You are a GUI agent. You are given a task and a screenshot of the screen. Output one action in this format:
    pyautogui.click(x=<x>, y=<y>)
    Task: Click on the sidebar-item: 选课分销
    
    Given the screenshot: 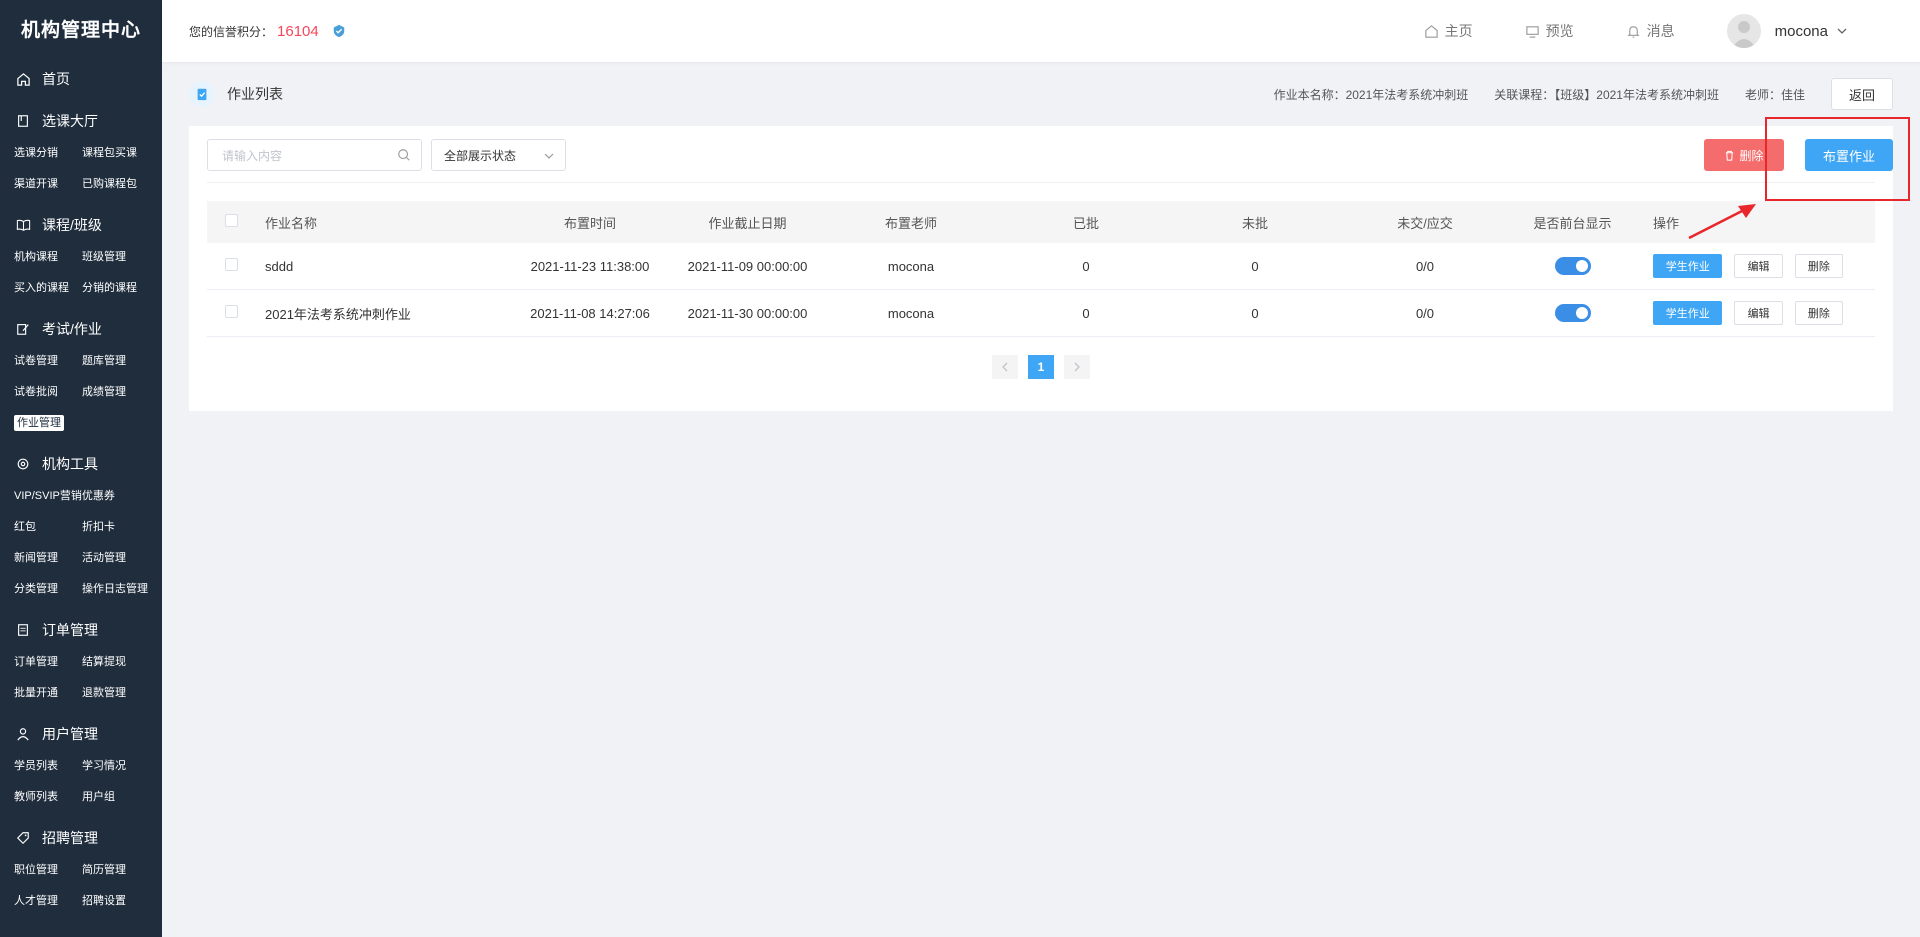 What is the action you would take?
    pyautogui.click(x=48, y=153)
    